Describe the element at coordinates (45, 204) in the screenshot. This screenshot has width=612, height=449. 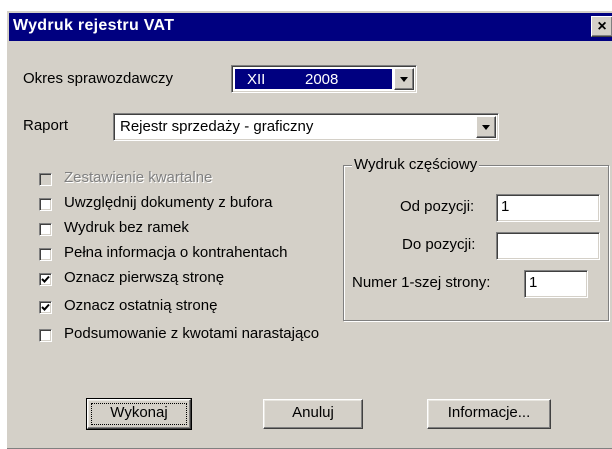
I see `checkbox-buffer-documents` at that location.